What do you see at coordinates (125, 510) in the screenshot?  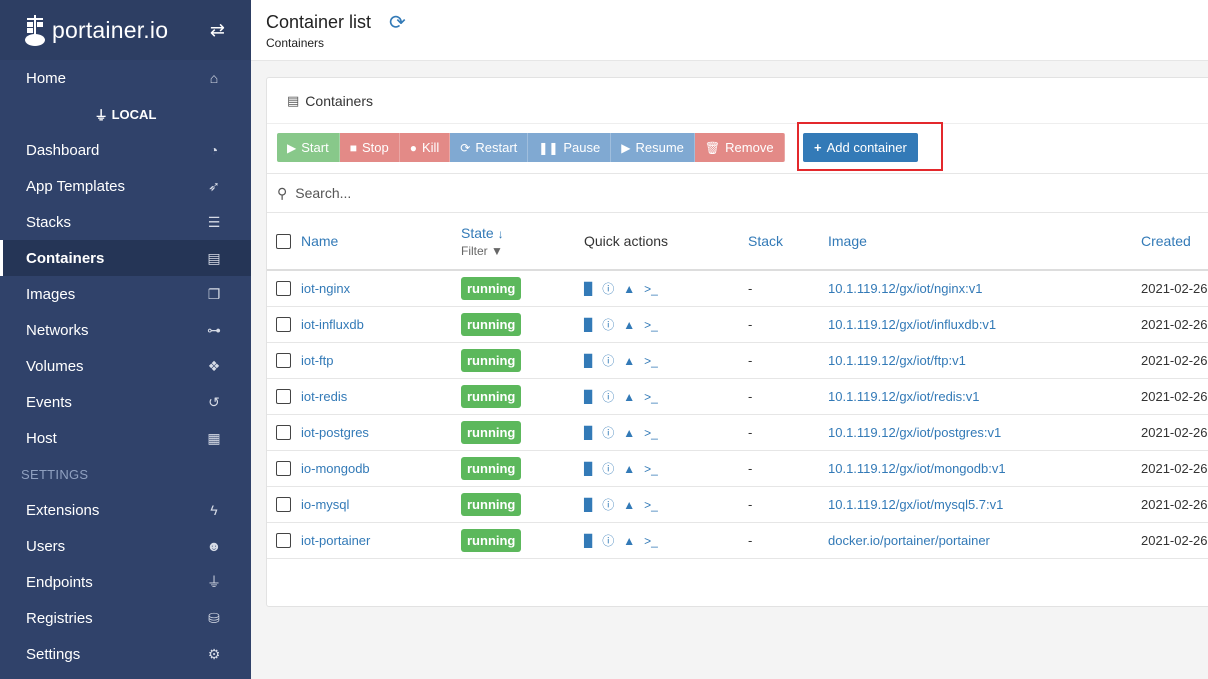 I see `sidebar-item-extensions: Extensions ϟ` at bounding box center [125, 510].